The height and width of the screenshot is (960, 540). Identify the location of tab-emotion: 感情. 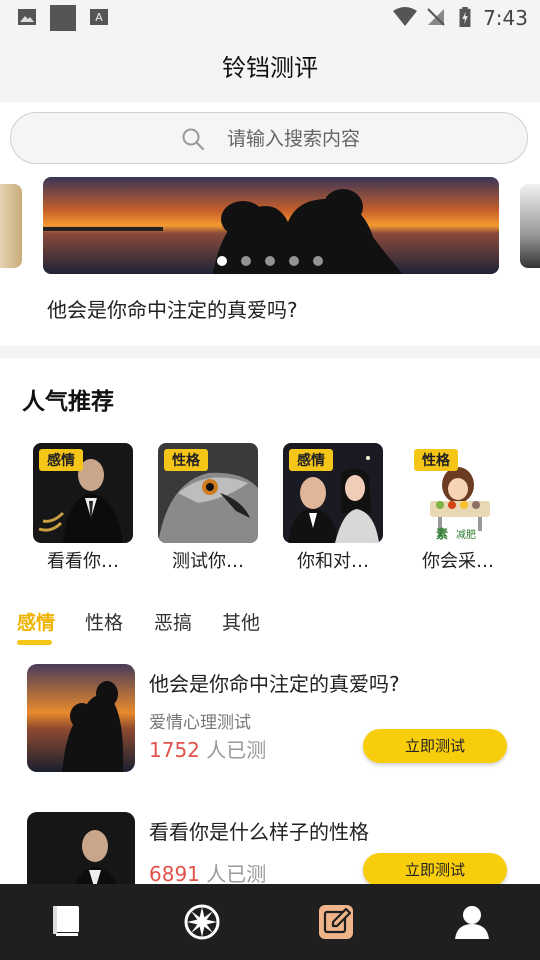
(36, 621).